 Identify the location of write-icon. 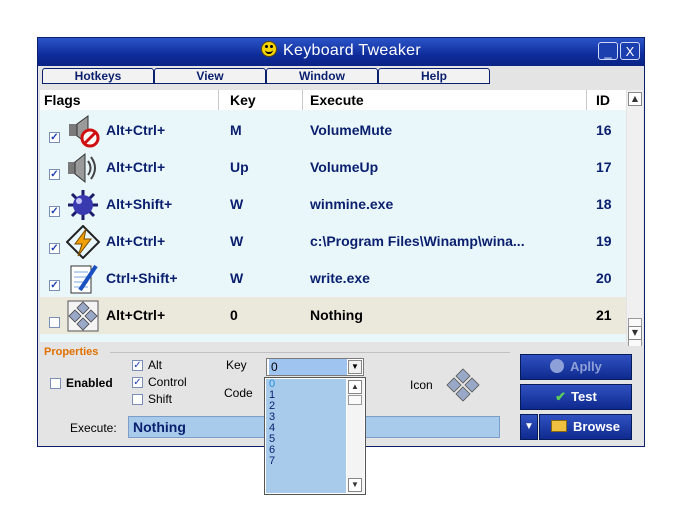
(84, 279).